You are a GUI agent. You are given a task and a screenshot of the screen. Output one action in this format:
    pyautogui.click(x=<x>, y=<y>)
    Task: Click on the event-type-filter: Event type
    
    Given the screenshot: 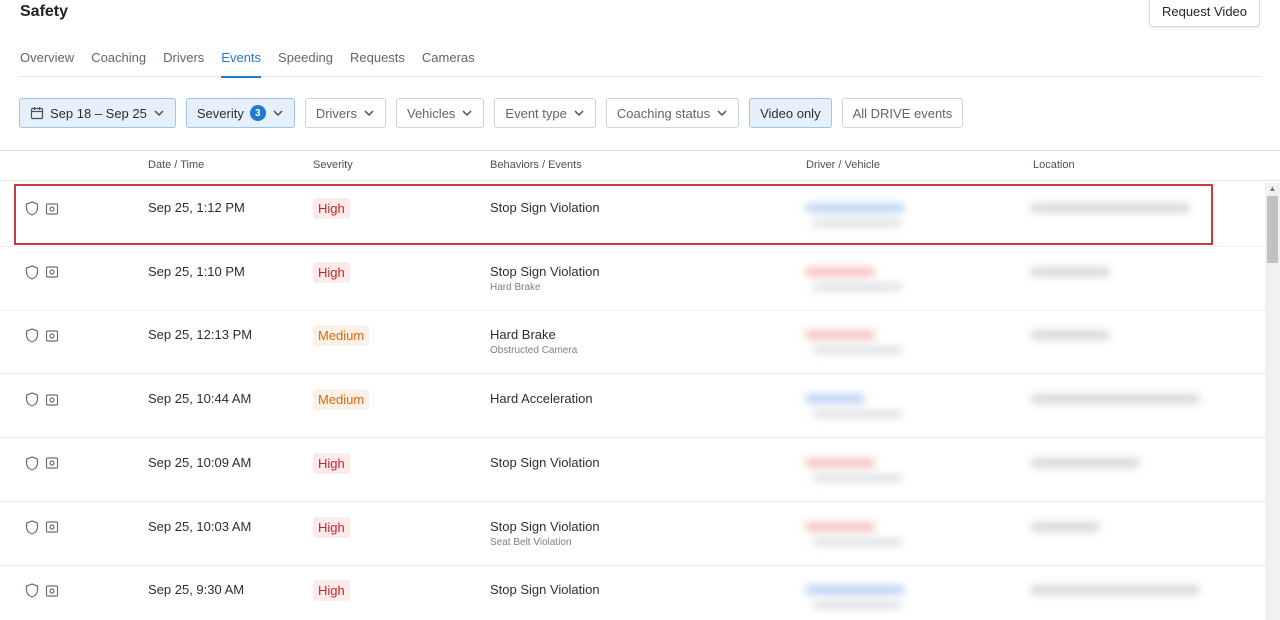 What is the action you would take?
    pyautogui.click(x=545, y=113)
    